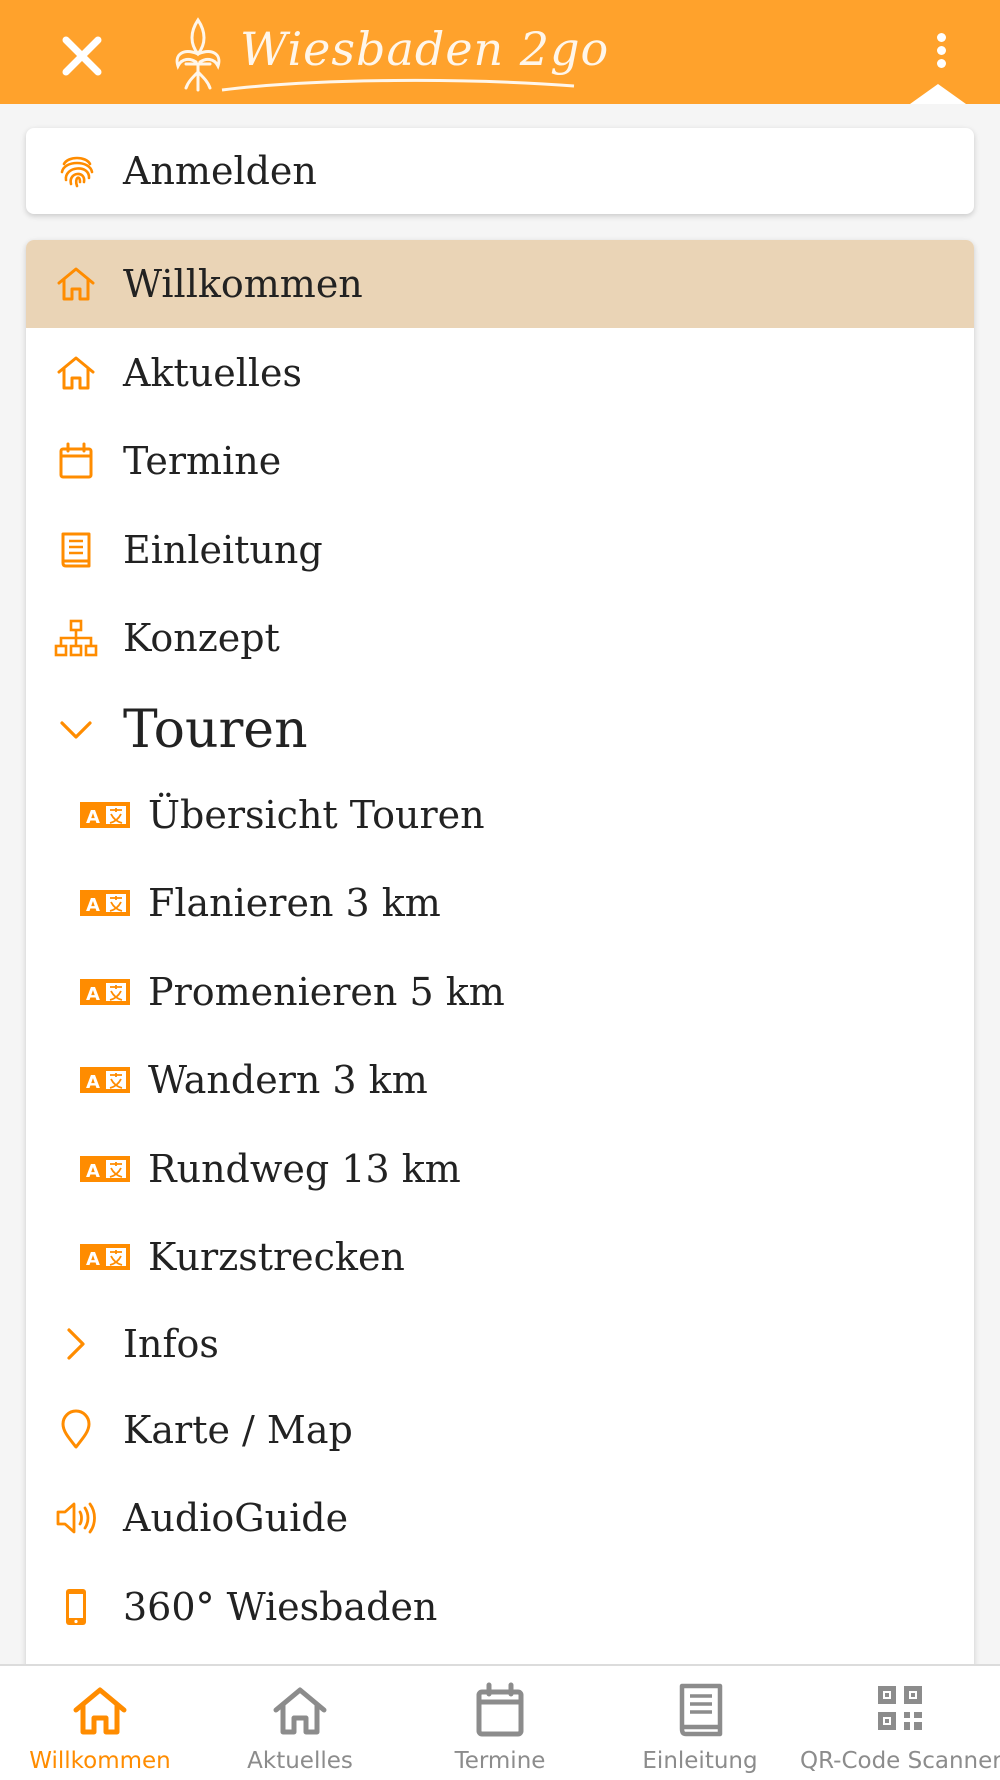 The height and width of the screenshot is (1780, 1000). I want to click on menu-item-aktuelles: Aktuelles, so click(500, 373).